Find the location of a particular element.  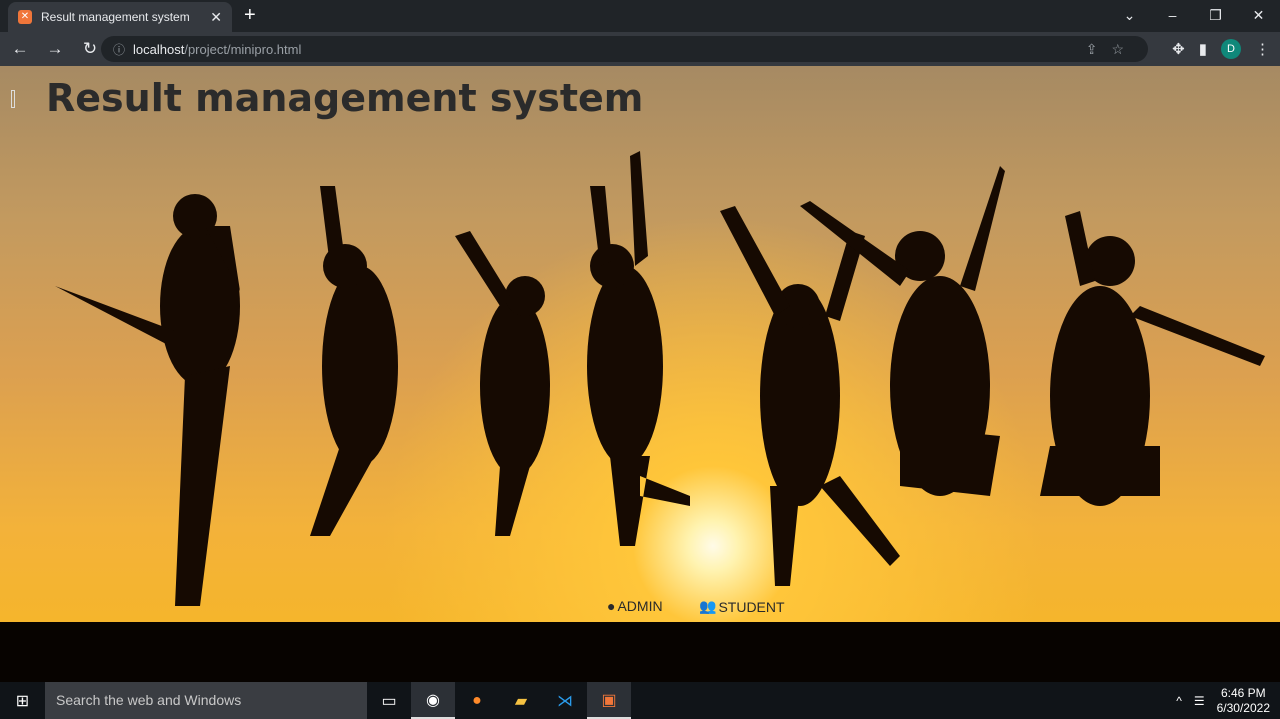

nav-admin-link: ● ADMIN is located at coordinates (635, 606).